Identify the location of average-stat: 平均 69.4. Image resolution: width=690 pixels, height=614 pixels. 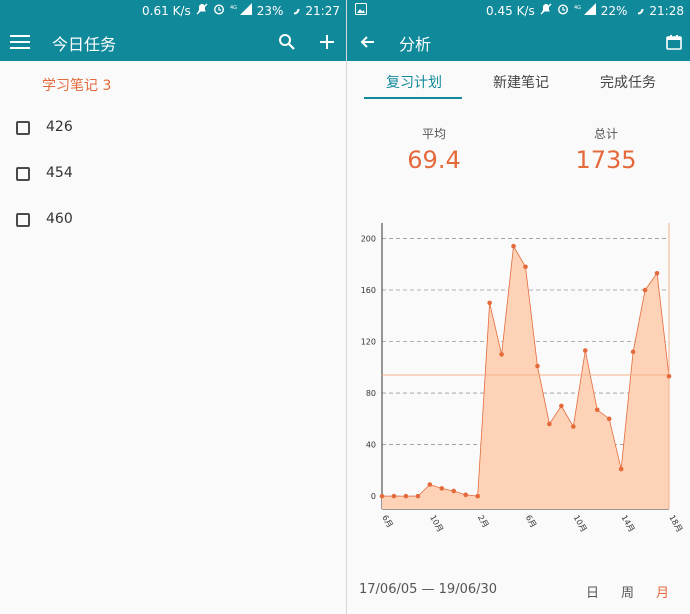
(434, 149).